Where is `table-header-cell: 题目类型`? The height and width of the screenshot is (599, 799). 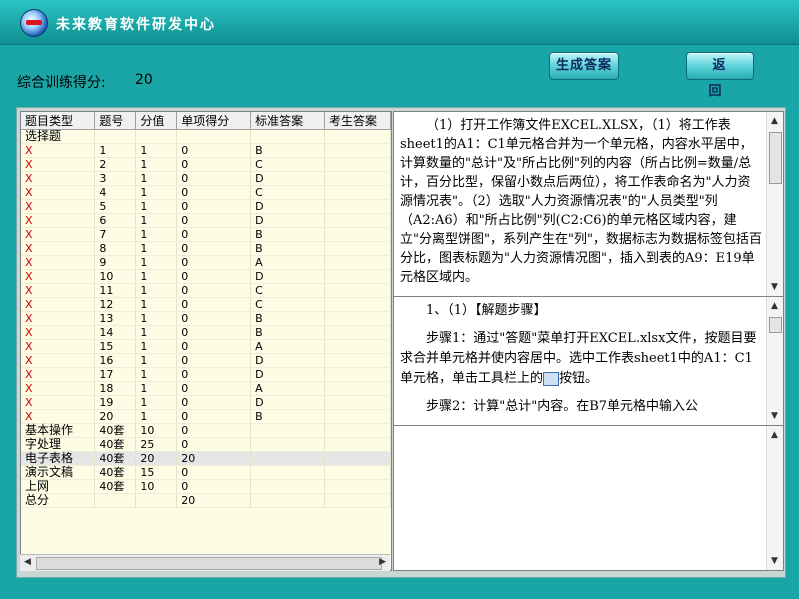
table-header-cell: 题目类型 is located at coordinates (58, 121).